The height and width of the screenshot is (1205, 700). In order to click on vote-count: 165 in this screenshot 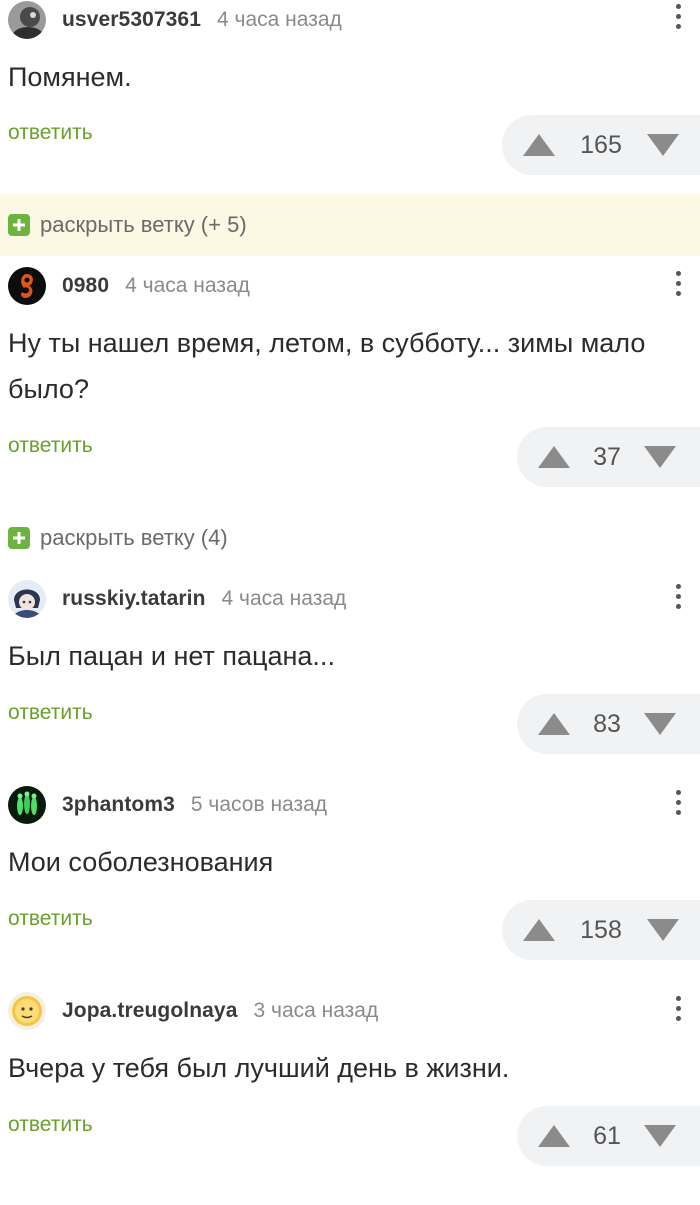, I will do `click(601, 144)`.